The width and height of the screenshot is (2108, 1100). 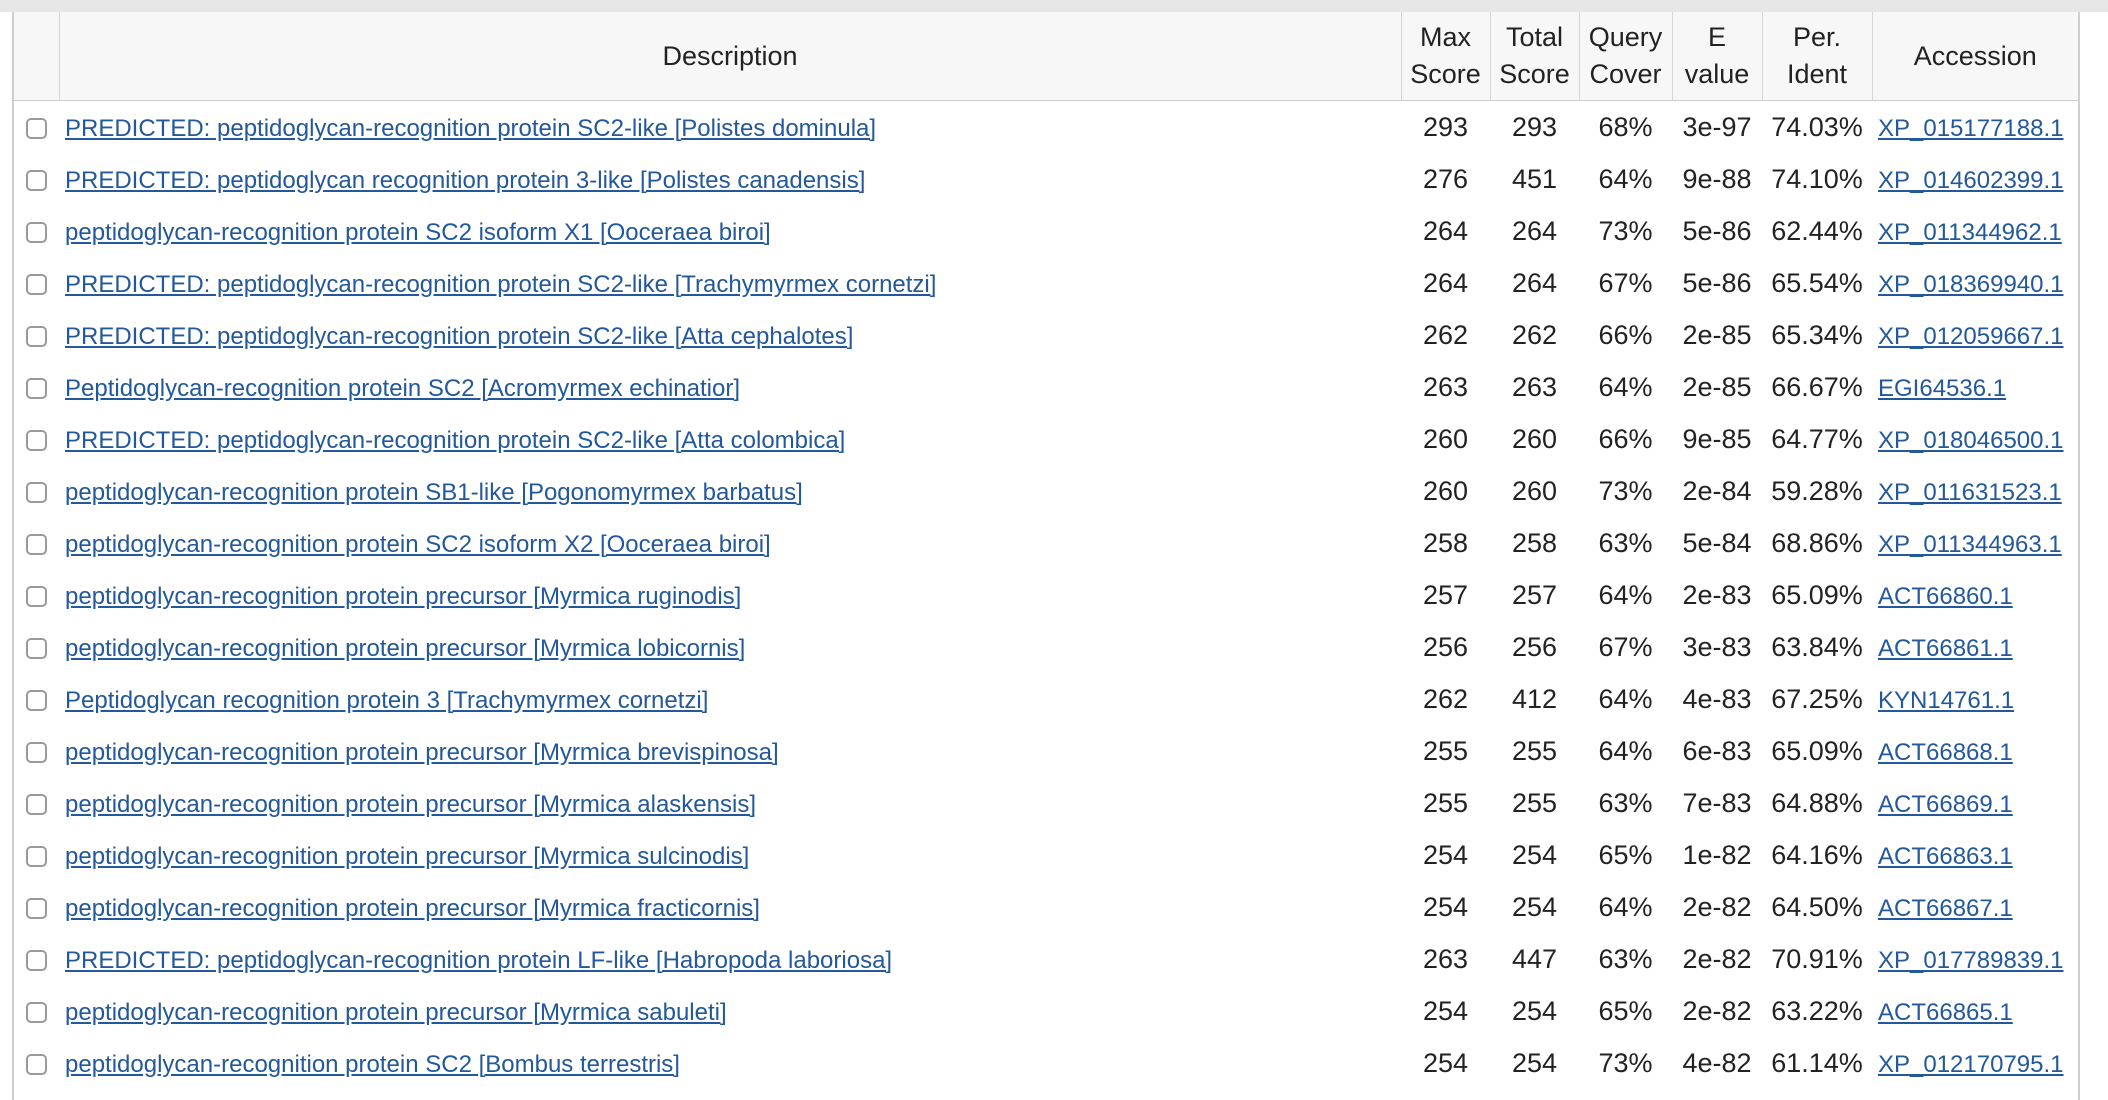 I want to click on total-score-cell: 451, so click(x=1534, y=178).